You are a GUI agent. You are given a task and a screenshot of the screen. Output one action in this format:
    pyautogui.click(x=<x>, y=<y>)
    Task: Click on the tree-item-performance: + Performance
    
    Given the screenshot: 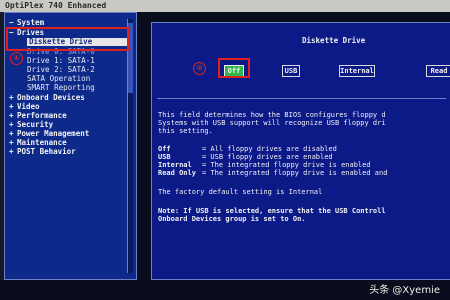 What is the action you would take?
    pyautogui.click(x=38, y=116)
    